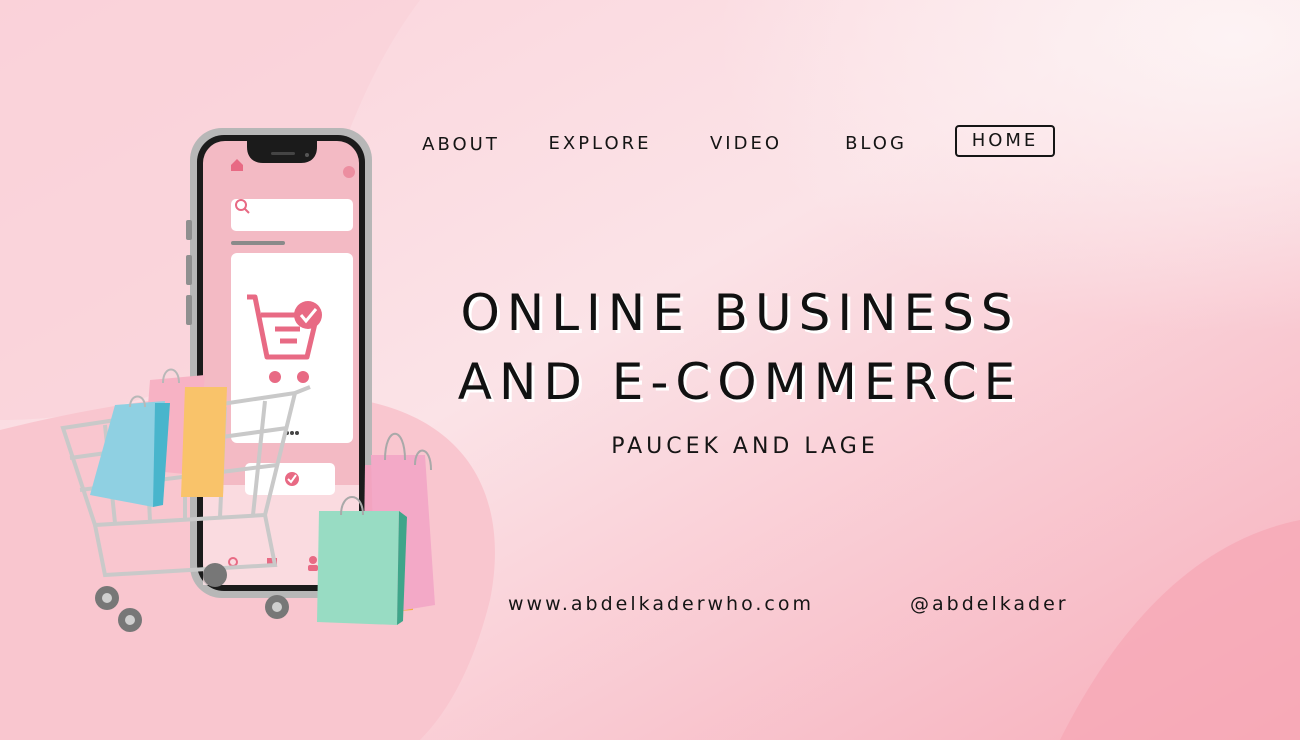  Describe the element at coordinates (1005, 141) in the screenshot. I see `nav-item-home: HOME` at that location.